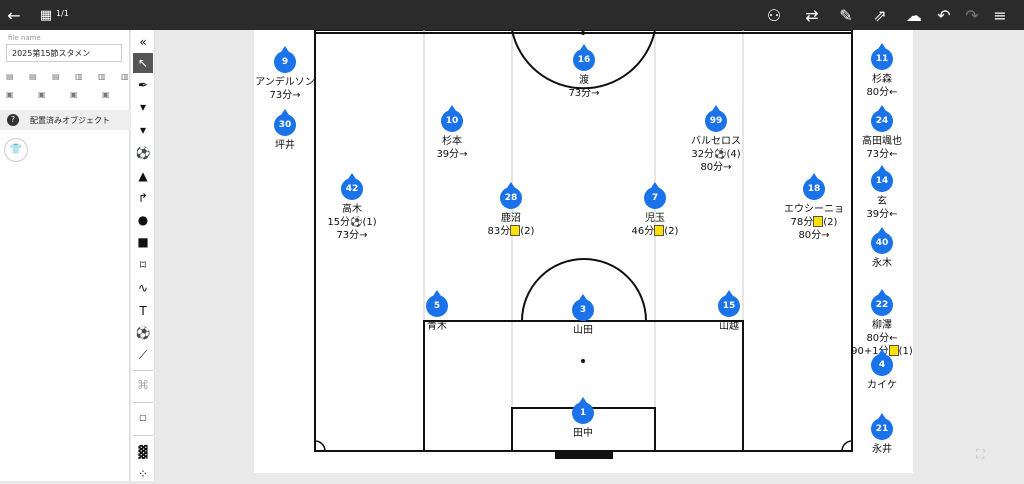  I want to click on player-name: エウシーニョ, so click(814, 209).